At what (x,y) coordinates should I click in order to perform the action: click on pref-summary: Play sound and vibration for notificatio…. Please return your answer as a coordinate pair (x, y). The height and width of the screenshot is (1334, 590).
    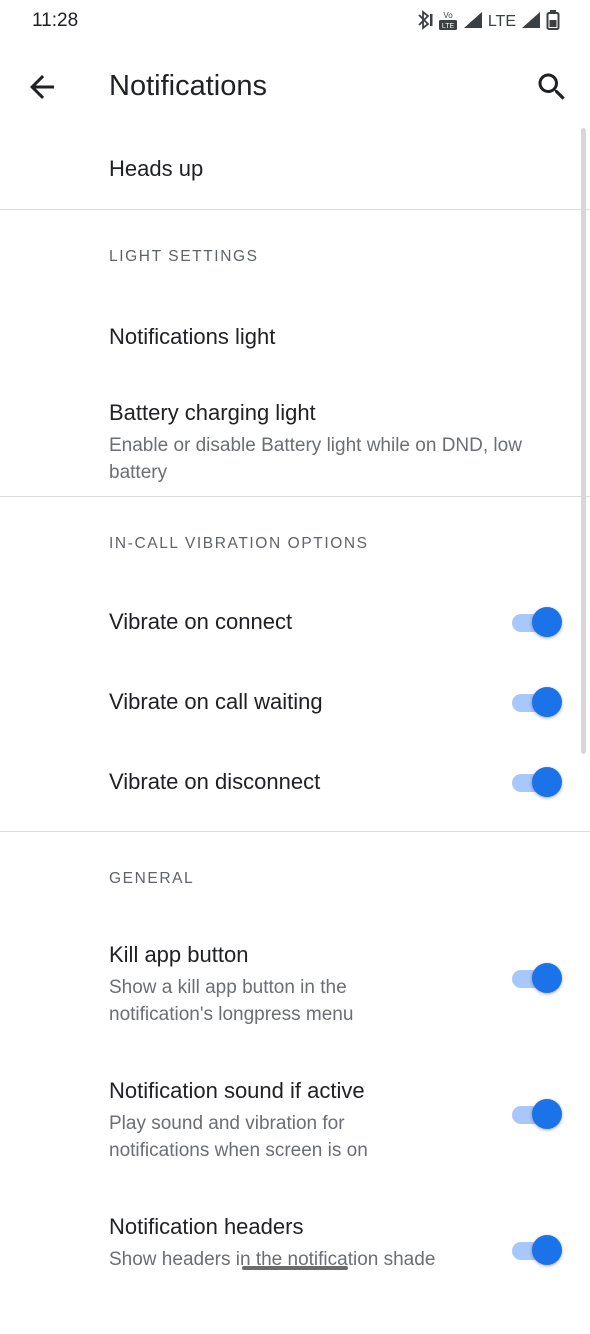
    Looking at the image, I should click on (238, 1137).